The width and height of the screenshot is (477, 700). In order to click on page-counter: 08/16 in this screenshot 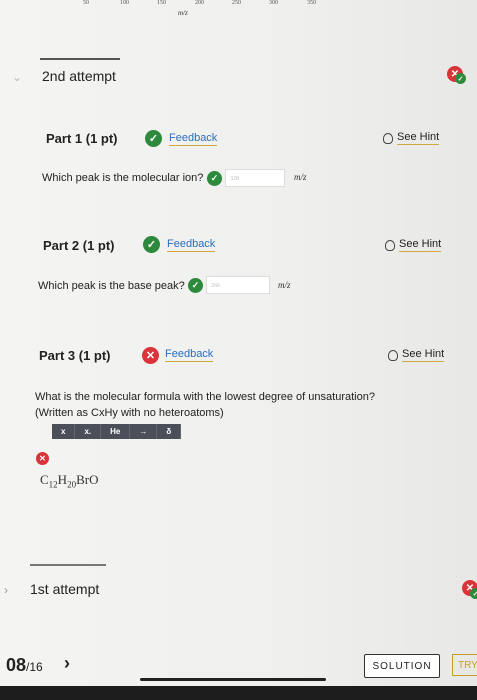, I will do `click(24, 665)`.